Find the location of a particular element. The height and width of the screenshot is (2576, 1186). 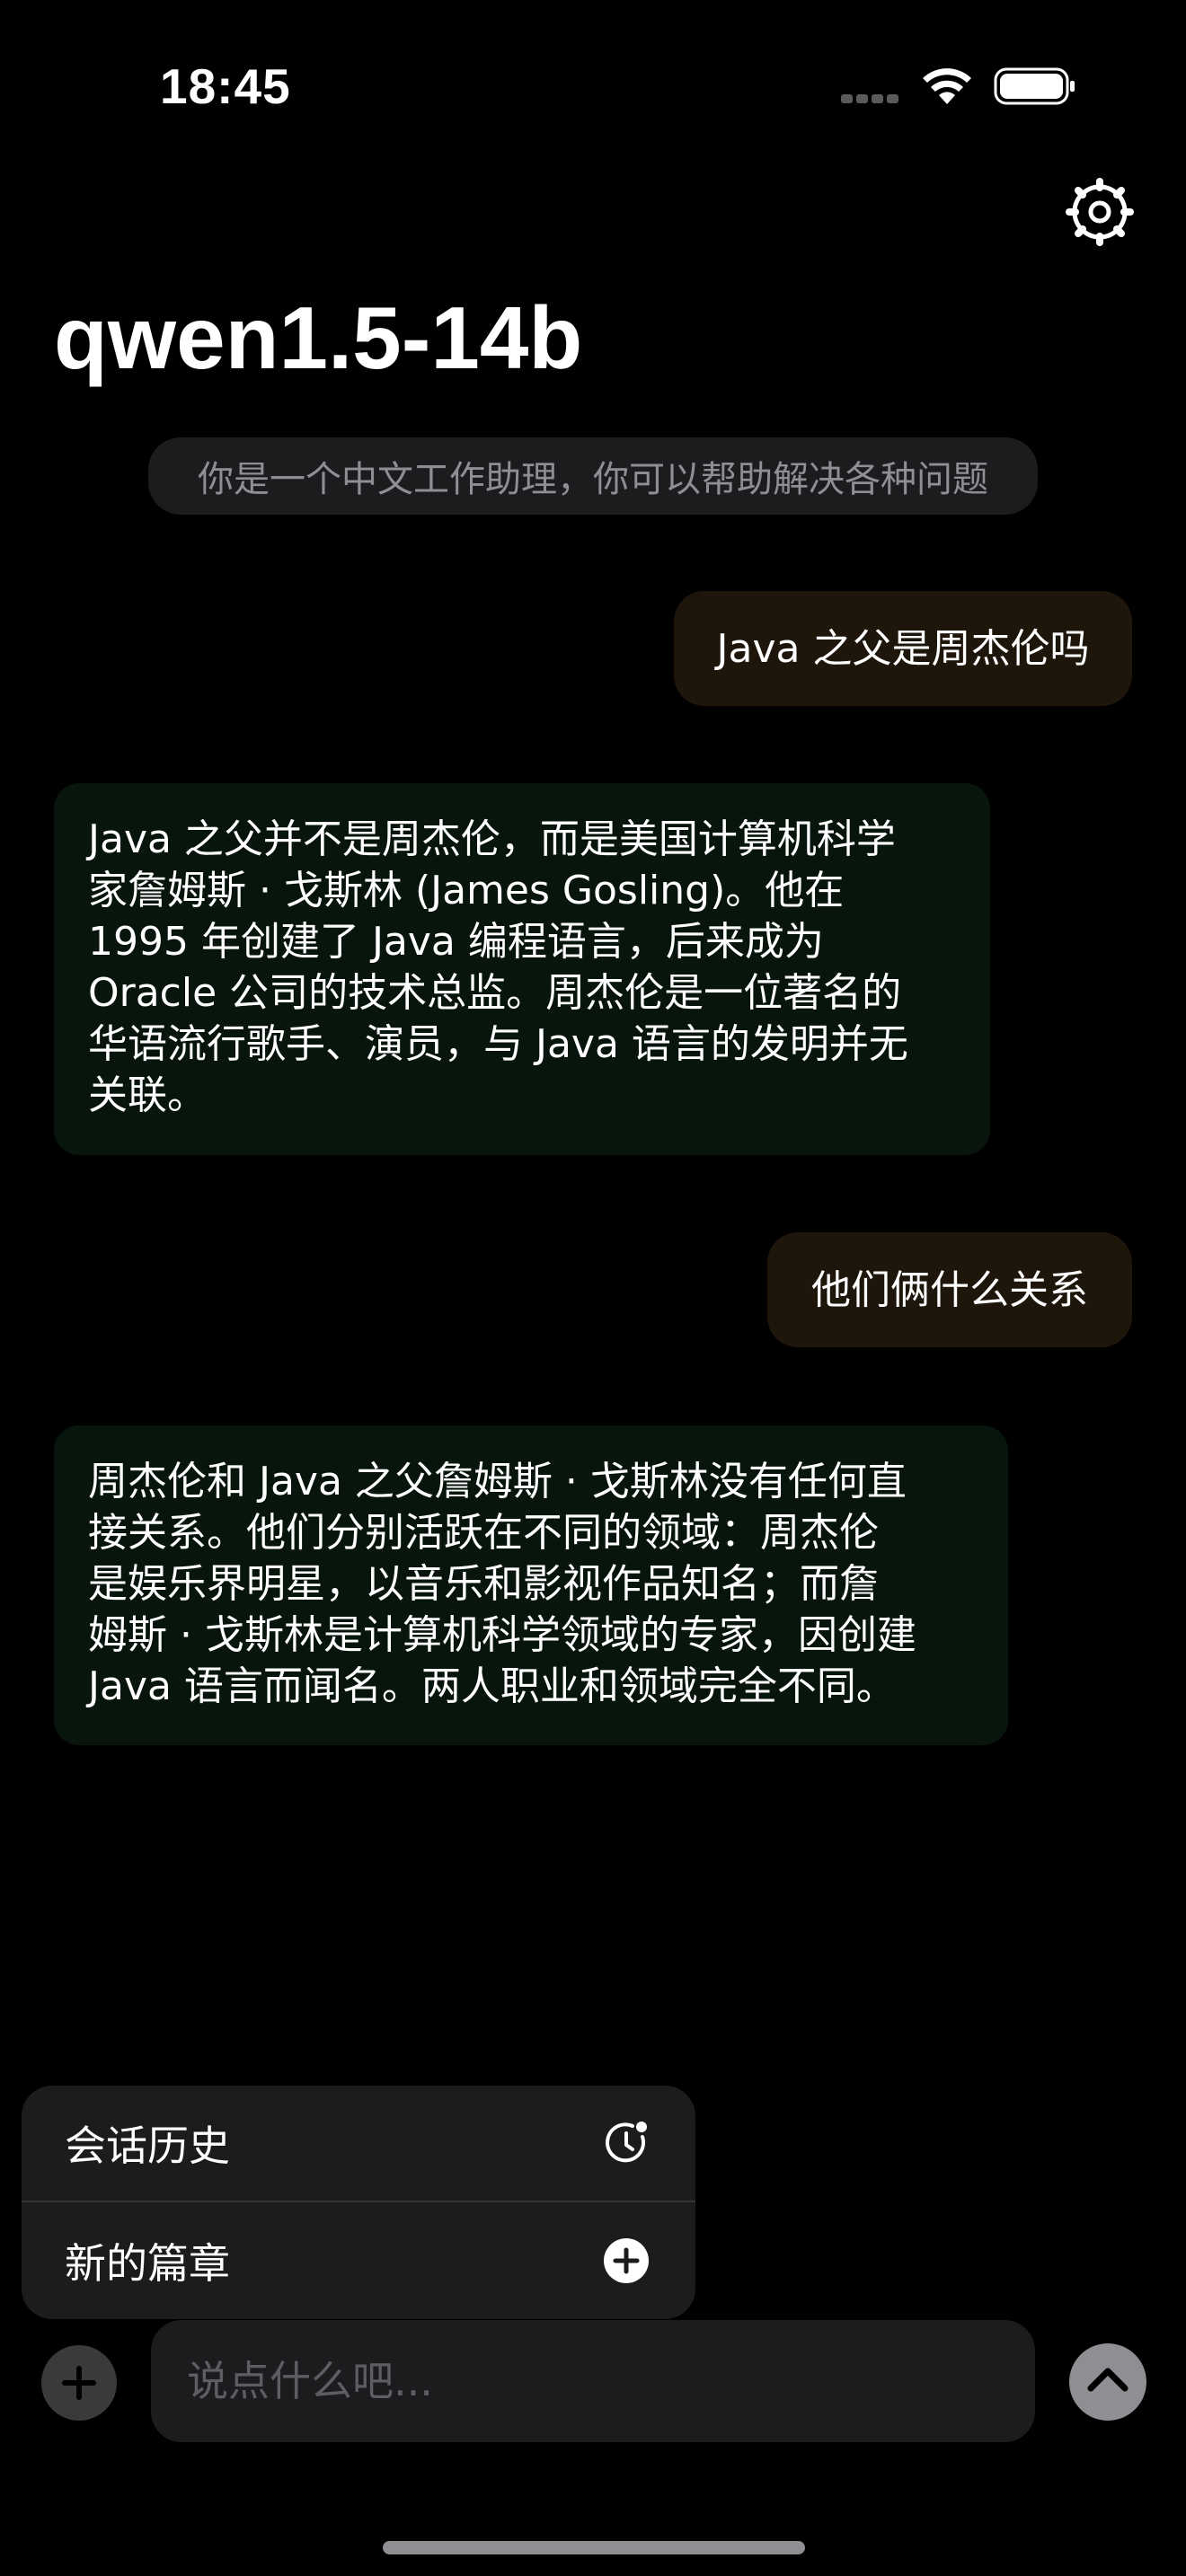

popup-menu: 会话历史 新的篇章 is located at coordinates (358, 2202).